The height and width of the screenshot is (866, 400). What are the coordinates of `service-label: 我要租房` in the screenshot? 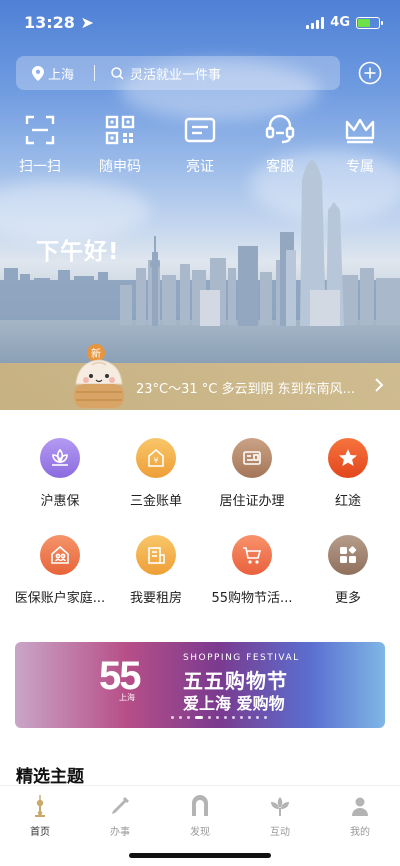 It's located at (155, 598).